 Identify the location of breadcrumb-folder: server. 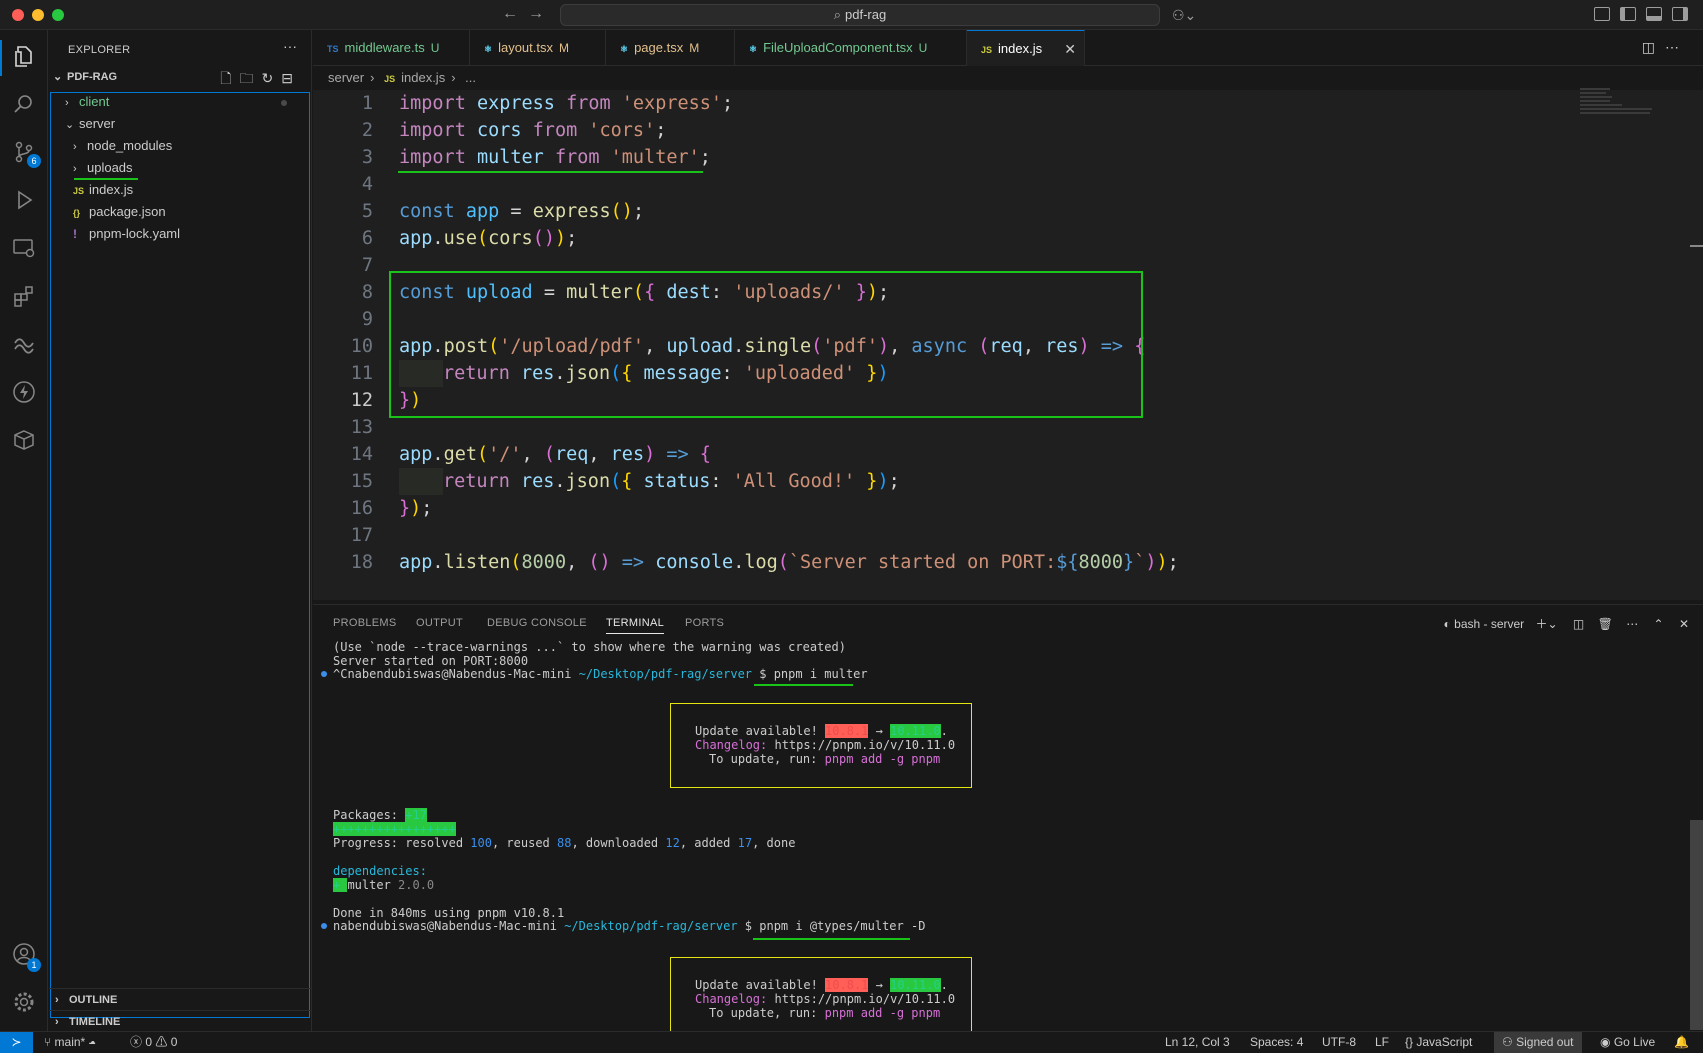
(346, 77).